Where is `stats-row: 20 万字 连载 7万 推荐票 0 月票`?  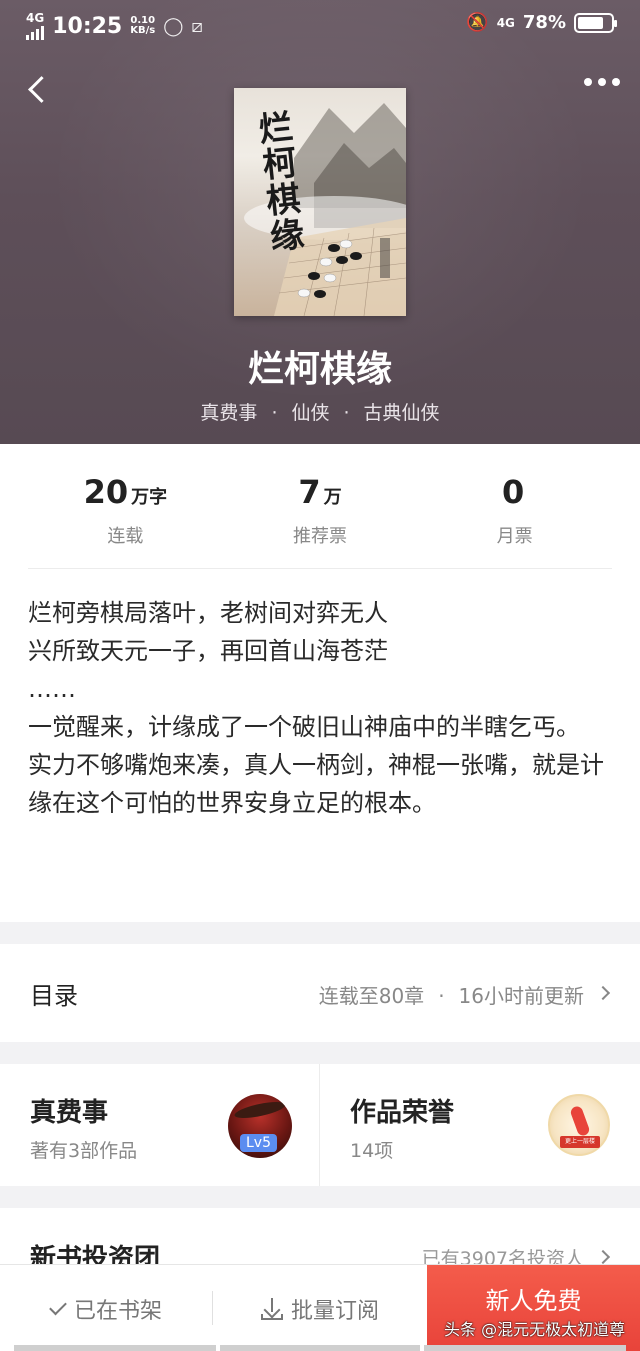 stats-row: 20 万字 连载 7万 推荐票 0 月票 is located at coordinates (320, 520).